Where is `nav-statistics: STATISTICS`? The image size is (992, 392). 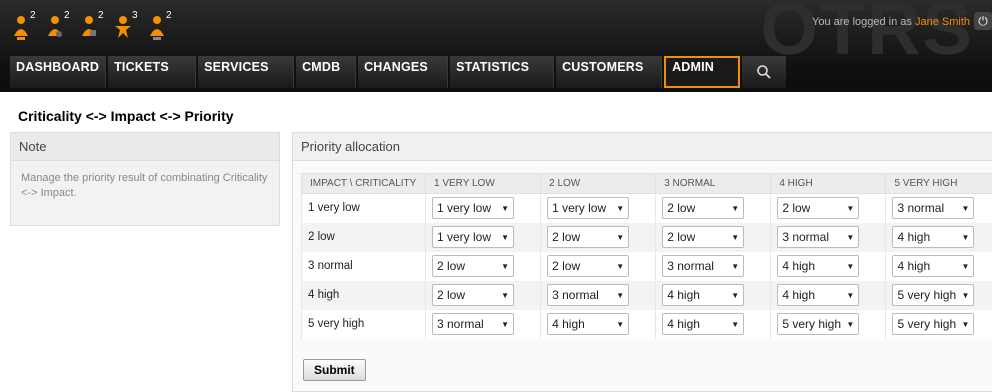 nav-statistics: STATISTICS is located at coordinates (502, 72).